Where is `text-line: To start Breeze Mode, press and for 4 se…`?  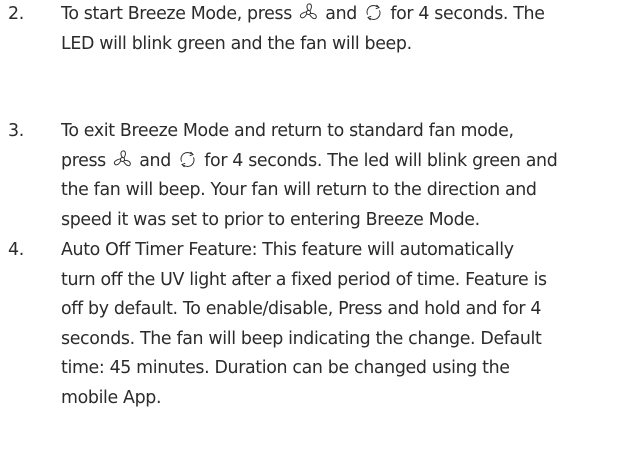
text-line: To start Breeze Mode, press and for 4 se… is located at coordinates (350, 15).